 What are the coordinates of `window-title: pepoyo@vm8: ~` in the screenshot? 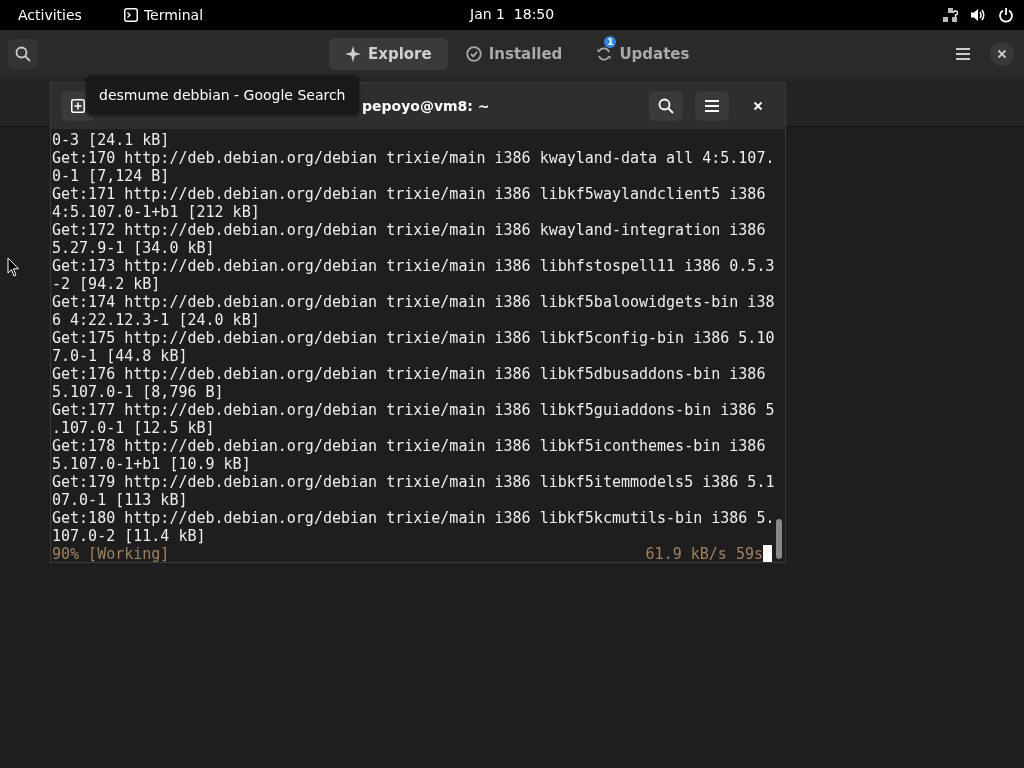 It's located at (426, 106).